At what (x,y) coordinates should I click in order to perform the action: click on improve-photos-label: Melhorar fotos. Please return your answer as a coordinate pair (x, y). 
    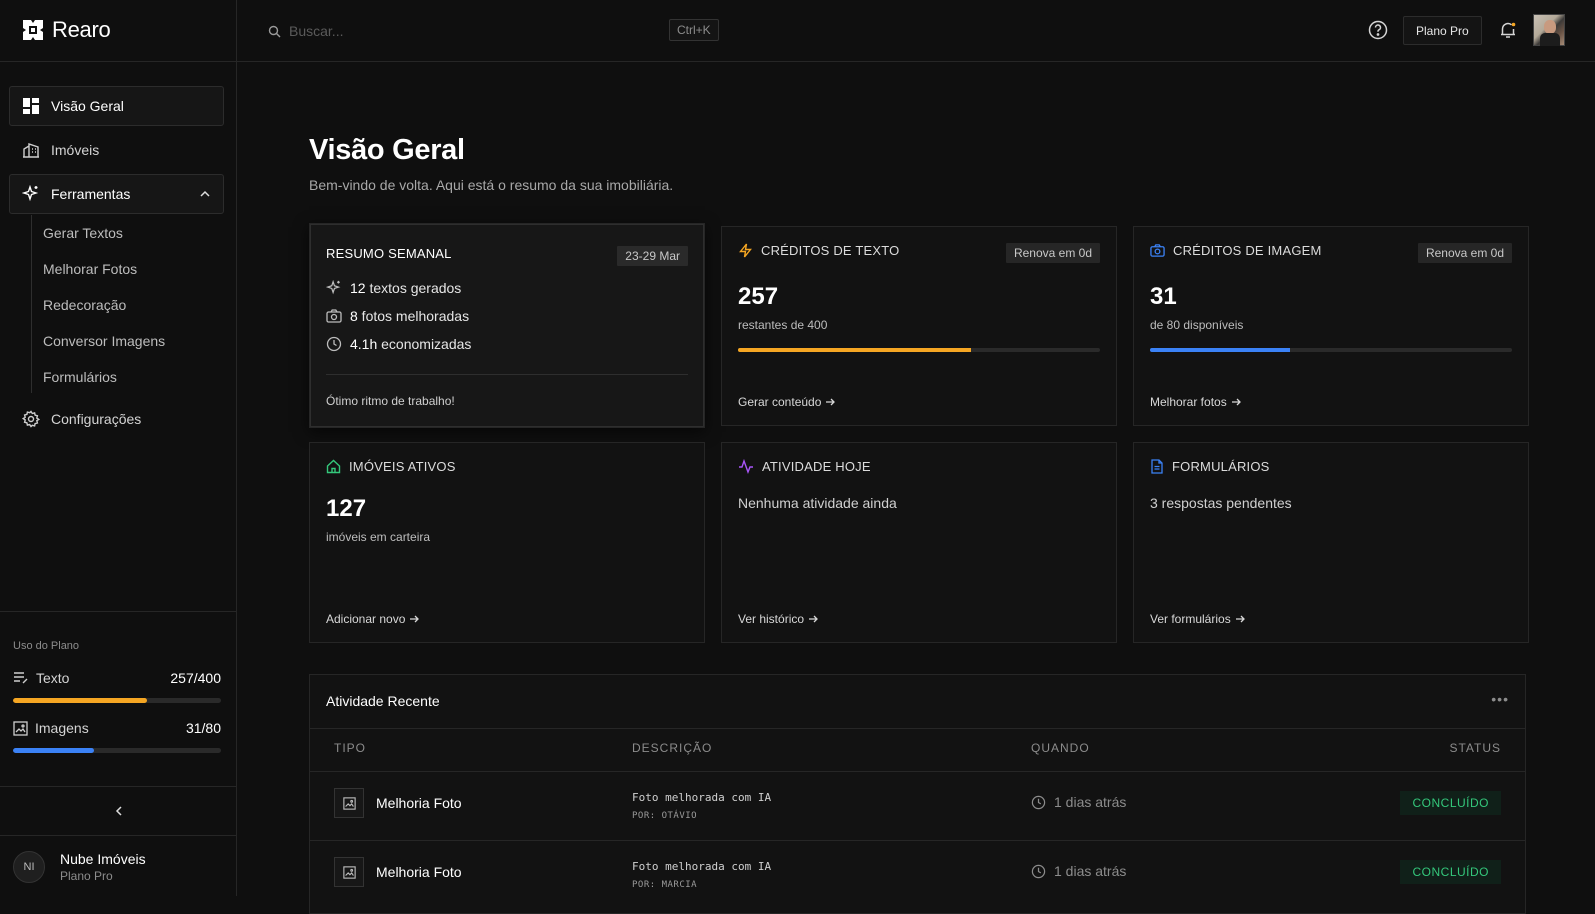
    Looking at the image, I should click on (1188, 402).